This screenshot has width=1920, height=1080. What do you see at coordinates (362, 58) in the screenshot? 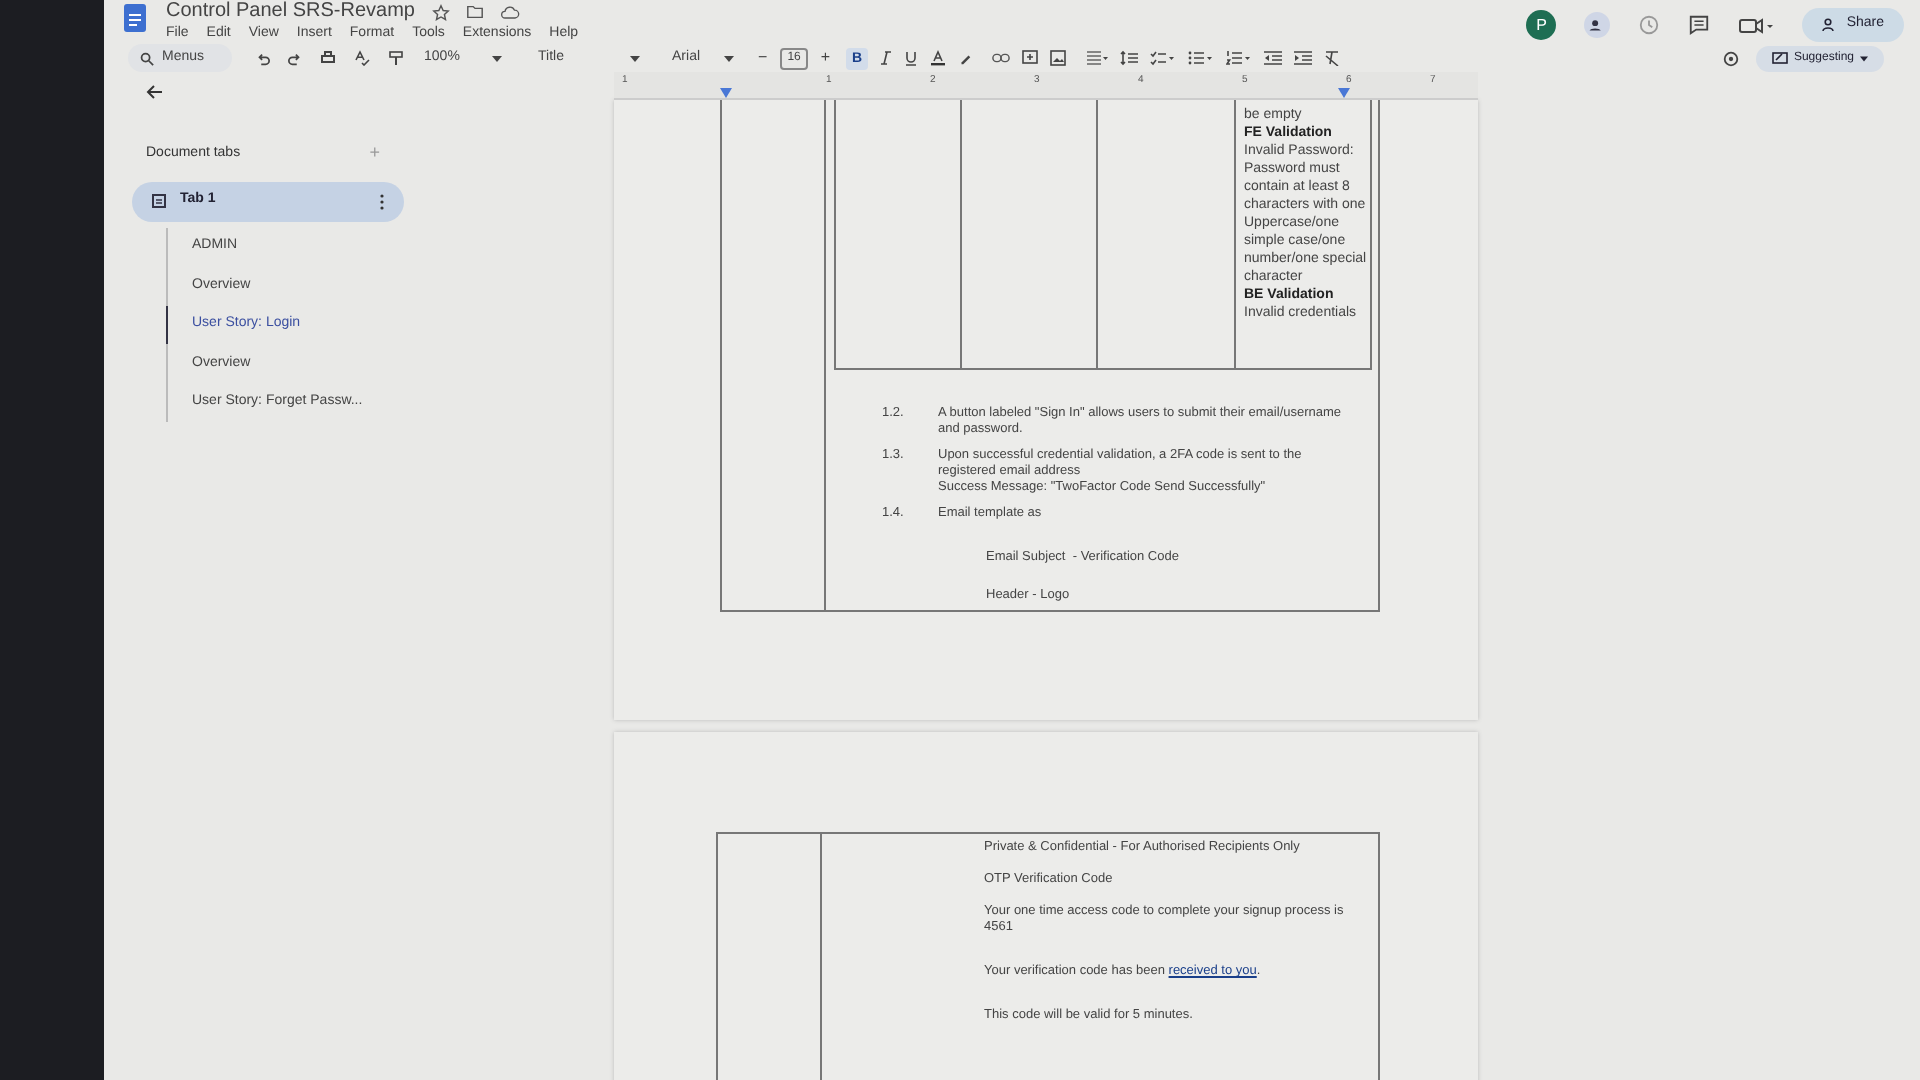
I see `spellcheck-icon` at bounding box center [362, 58].